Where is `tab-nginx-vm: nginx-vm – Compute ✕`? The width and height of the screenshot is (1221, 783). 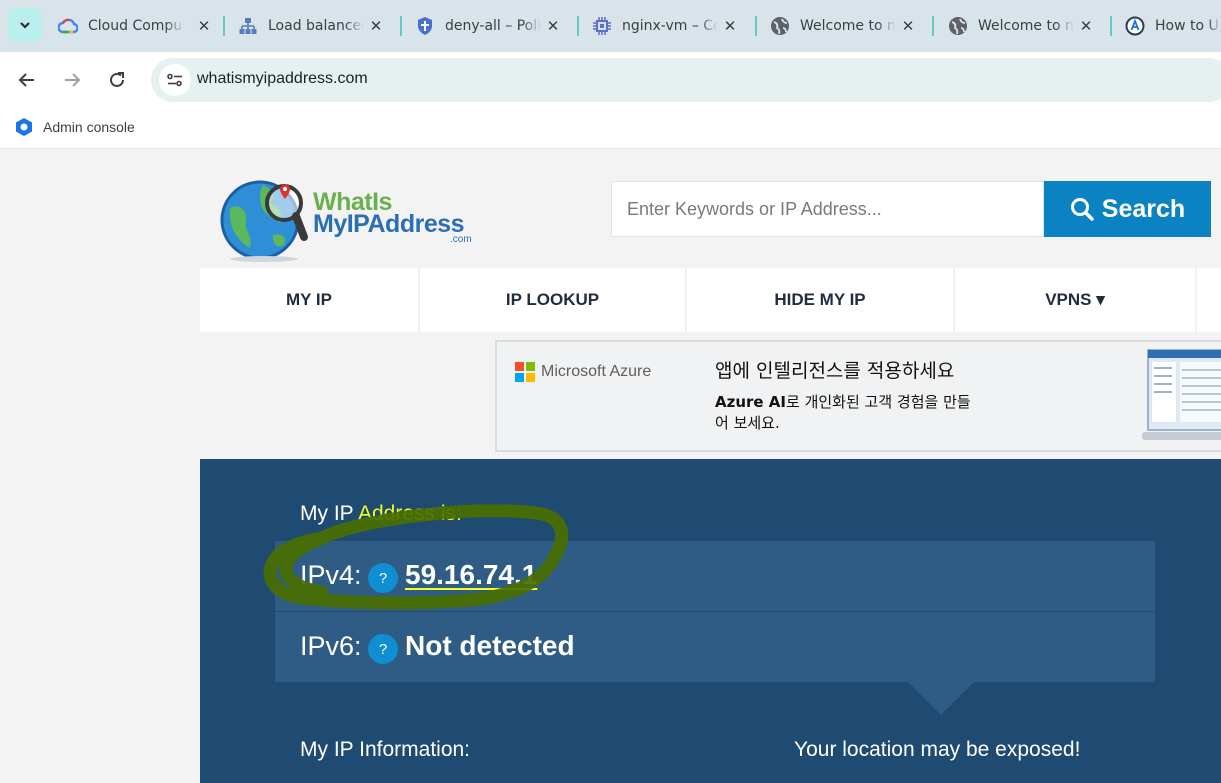 tab-nginx-vm: nginx-vm – Compute ✕ is located at coordinates (666, 26).